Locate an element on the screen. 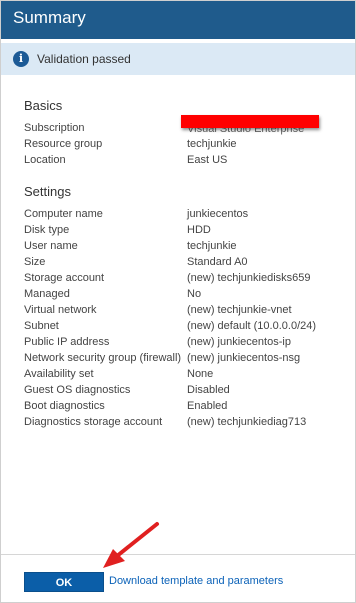 This screenshot has width=356, height=603. row-label: Disk type is located at coordinates (47, 230).